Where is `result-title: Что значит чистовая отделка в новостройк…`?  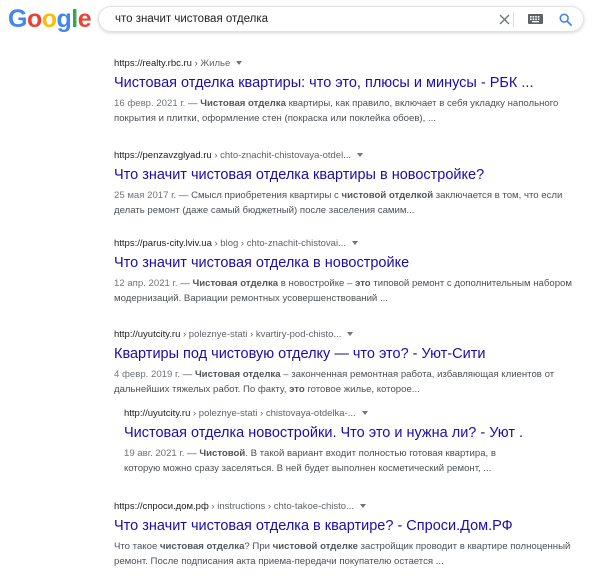
result-title: Что значит чистовая отделка в новостройк… is located at coordinates (349, 263).